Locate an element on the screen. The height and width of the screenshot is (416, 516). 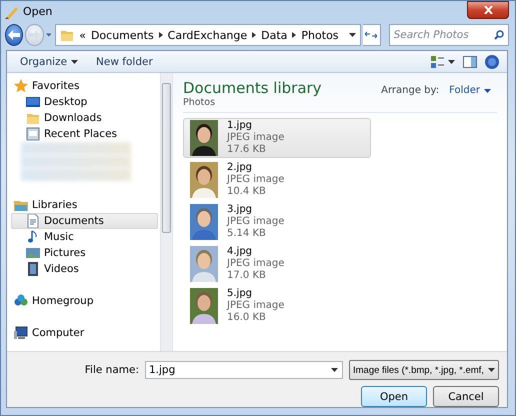
scrollbar is located at coordinates (166, 212).